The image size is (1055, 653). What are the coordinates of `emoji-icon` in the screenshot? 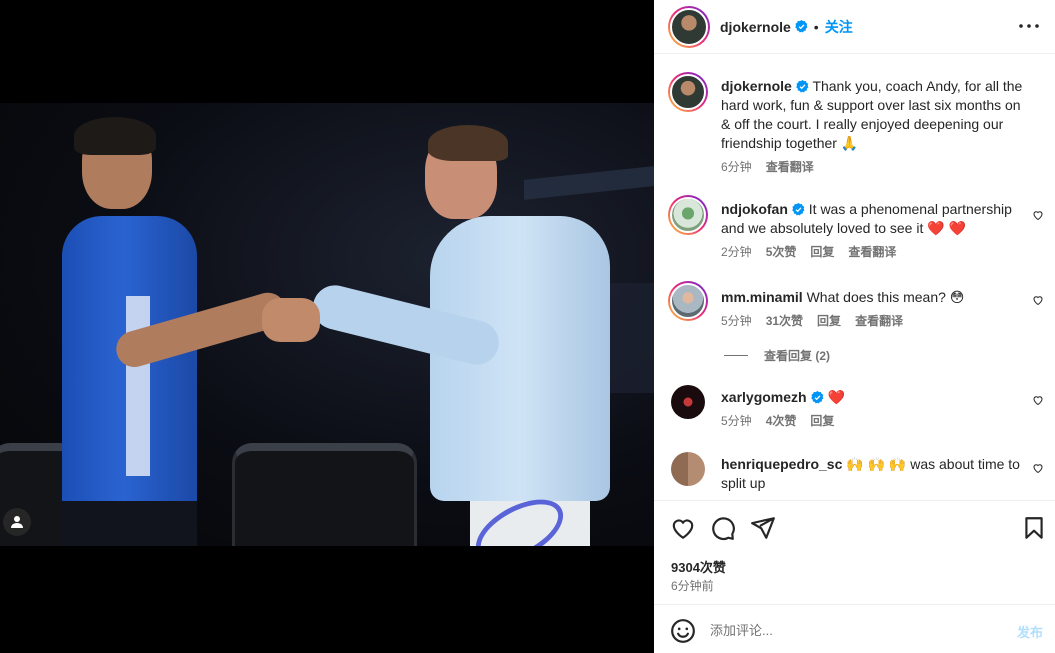 It's located at (683, 631).